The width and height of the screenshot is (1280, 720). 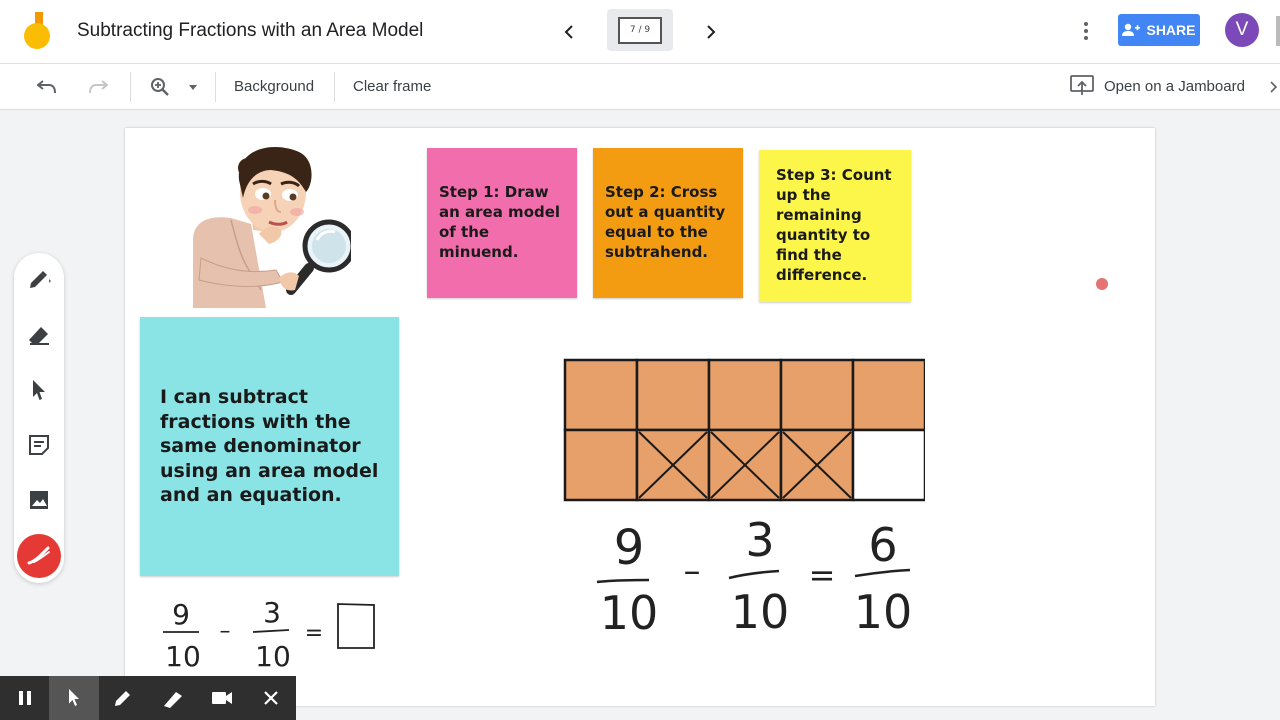 I want to click on pause-recording-button, so click(x=24, y=698).